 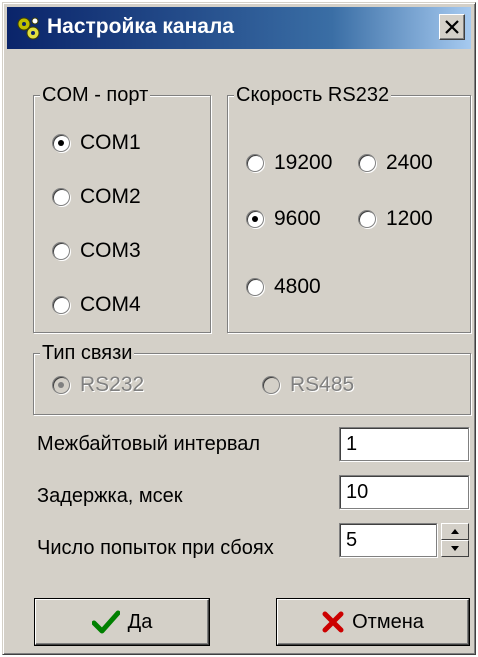 What do you see at coordinates (333, 622) in the screenshot?
I see `cross-icon` at bounding box center [333, 622].